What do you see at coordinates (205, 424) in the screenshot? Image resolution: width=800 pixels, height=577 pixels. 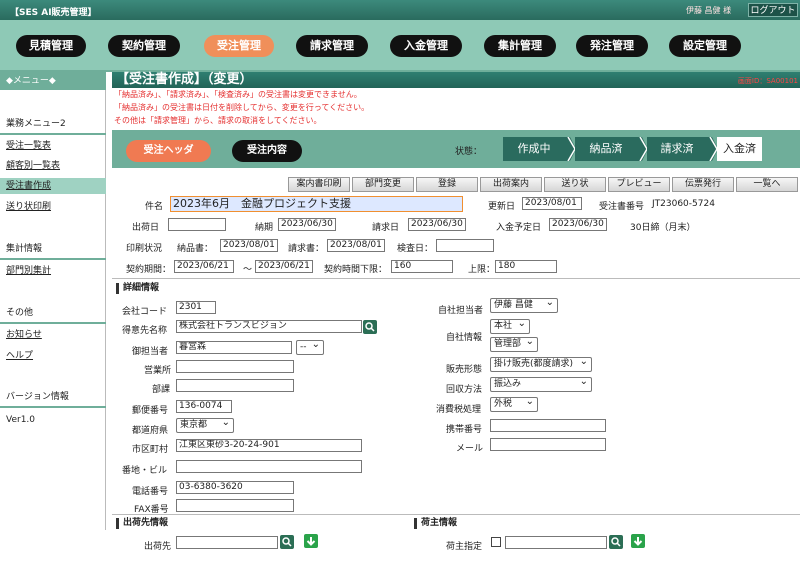 I see `prefecture-select: 東京都` at bounding box center [205, 424].